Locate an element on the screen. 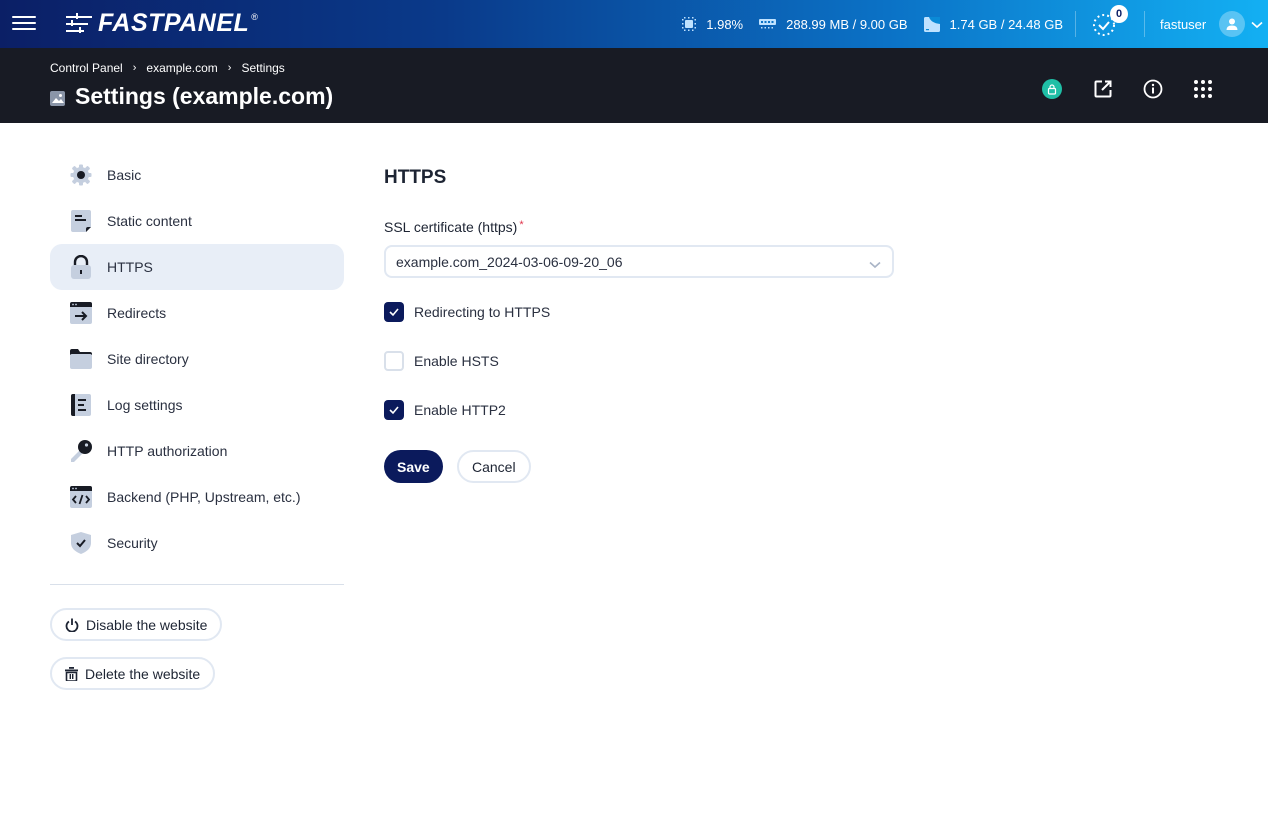 Image resolution: width=1268 pixels, height=830 pixels. gear-icon is located at coordinates (81, 175).